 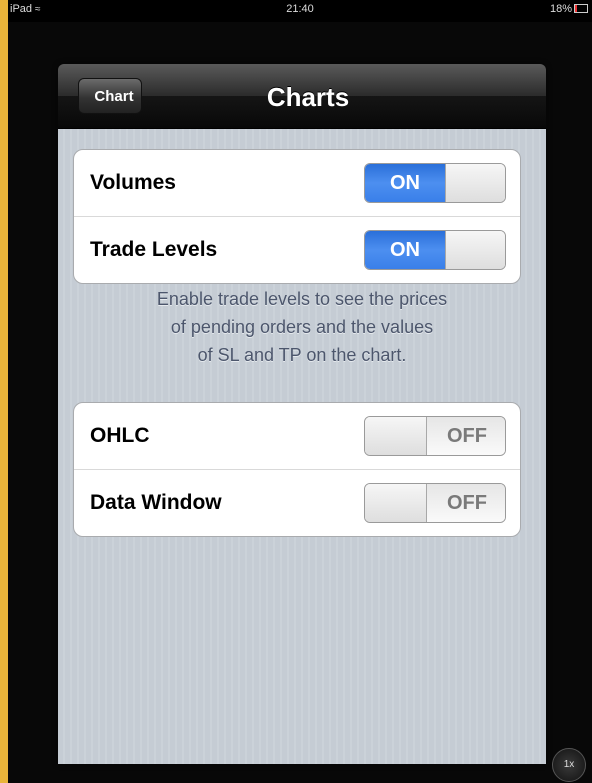 I want to click on setting-row-trade-levels: Trade Levels ON, so click(x=297, y=250).